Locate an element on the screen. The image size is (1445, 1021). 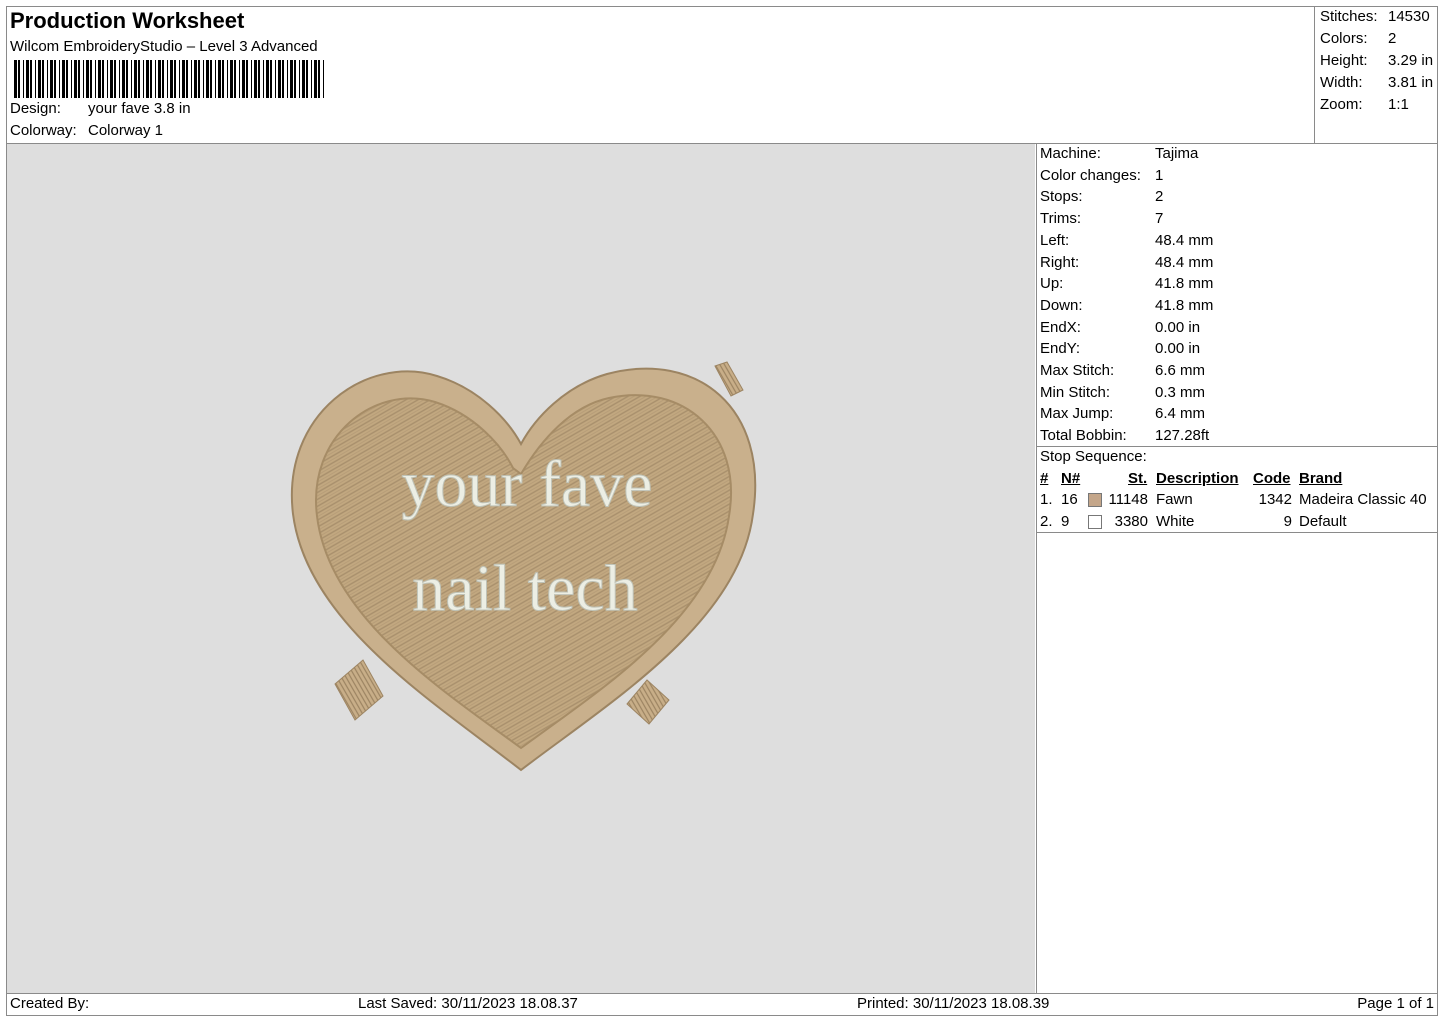
machine-info-label: Machine: is located at coordinates (1070, 153).